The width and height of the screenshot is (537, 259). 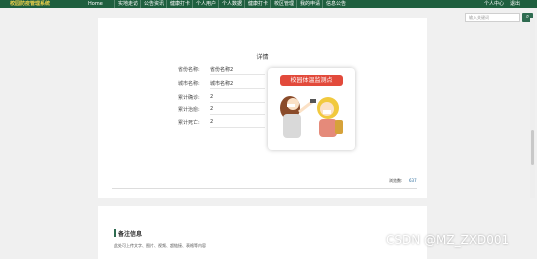 I want to click on nav-item-5: 个人数据, so click(x=230, y=4).